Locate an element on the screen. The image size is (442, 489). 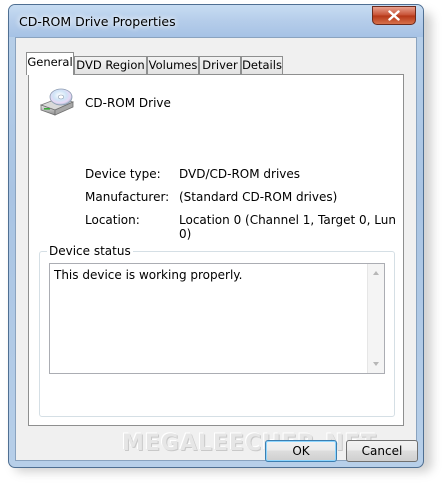
tab-driver: Driver is located at coordinates (220, 65).